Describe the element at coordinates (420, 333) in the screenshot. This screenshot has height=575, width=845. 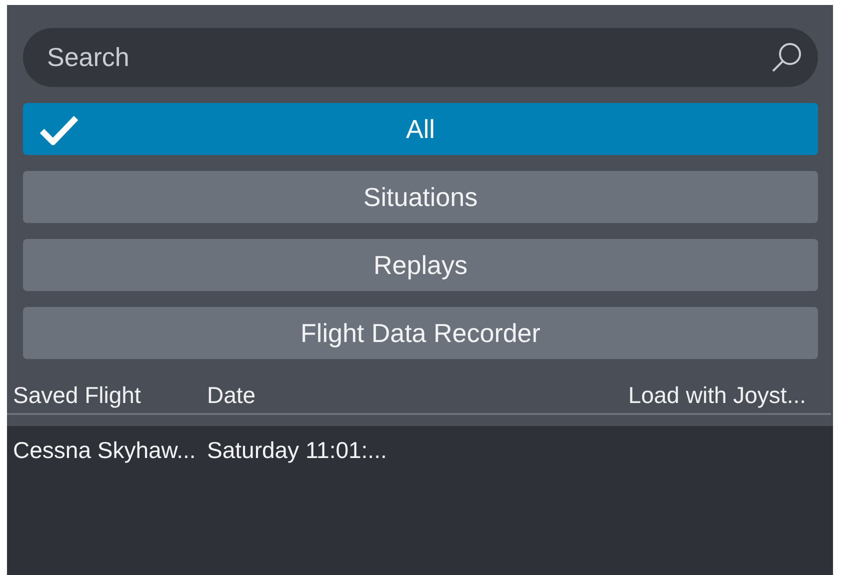
I see `filter-button: Flight Data Recorder` at that location.